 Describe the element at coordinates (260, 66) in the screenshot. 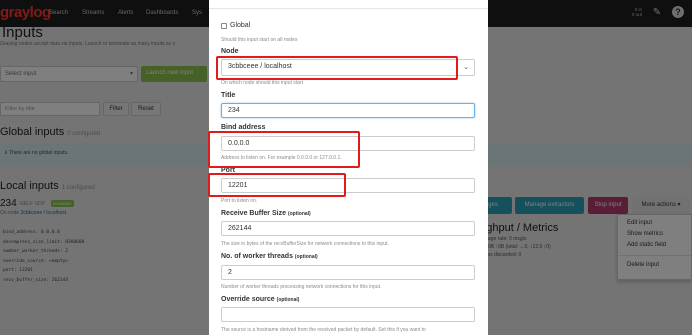

I see `node-select-value: 3cbbceee / localhost` at that location.